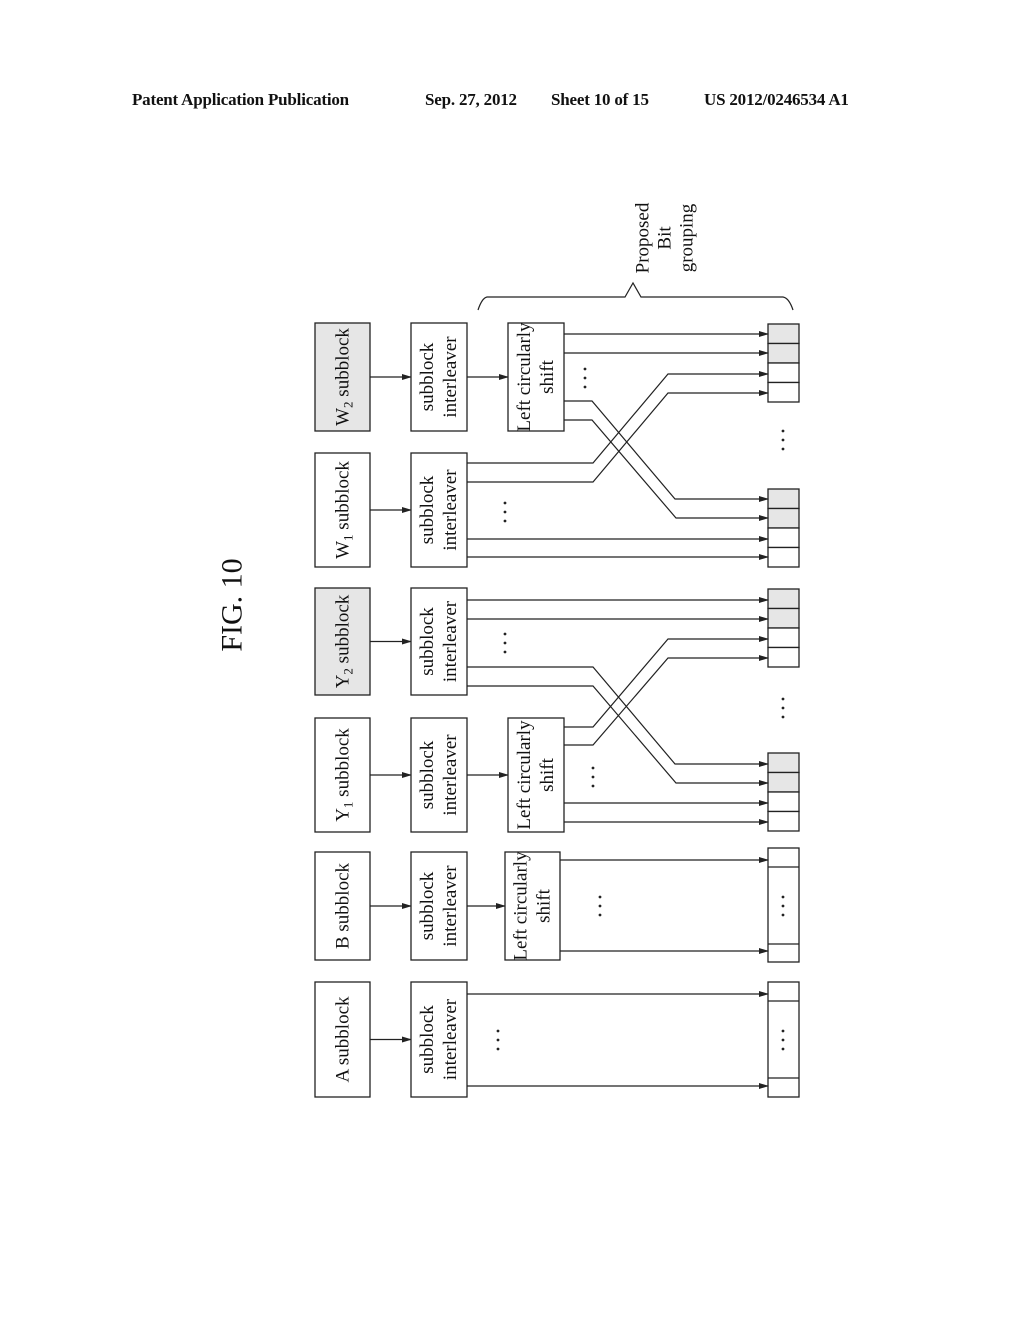 This screenshot has height=1320, width=1024. Describe the element at coordinates (450, 377) in the screenshot. I see `interleaver-label-w2: interleaver` at that location.